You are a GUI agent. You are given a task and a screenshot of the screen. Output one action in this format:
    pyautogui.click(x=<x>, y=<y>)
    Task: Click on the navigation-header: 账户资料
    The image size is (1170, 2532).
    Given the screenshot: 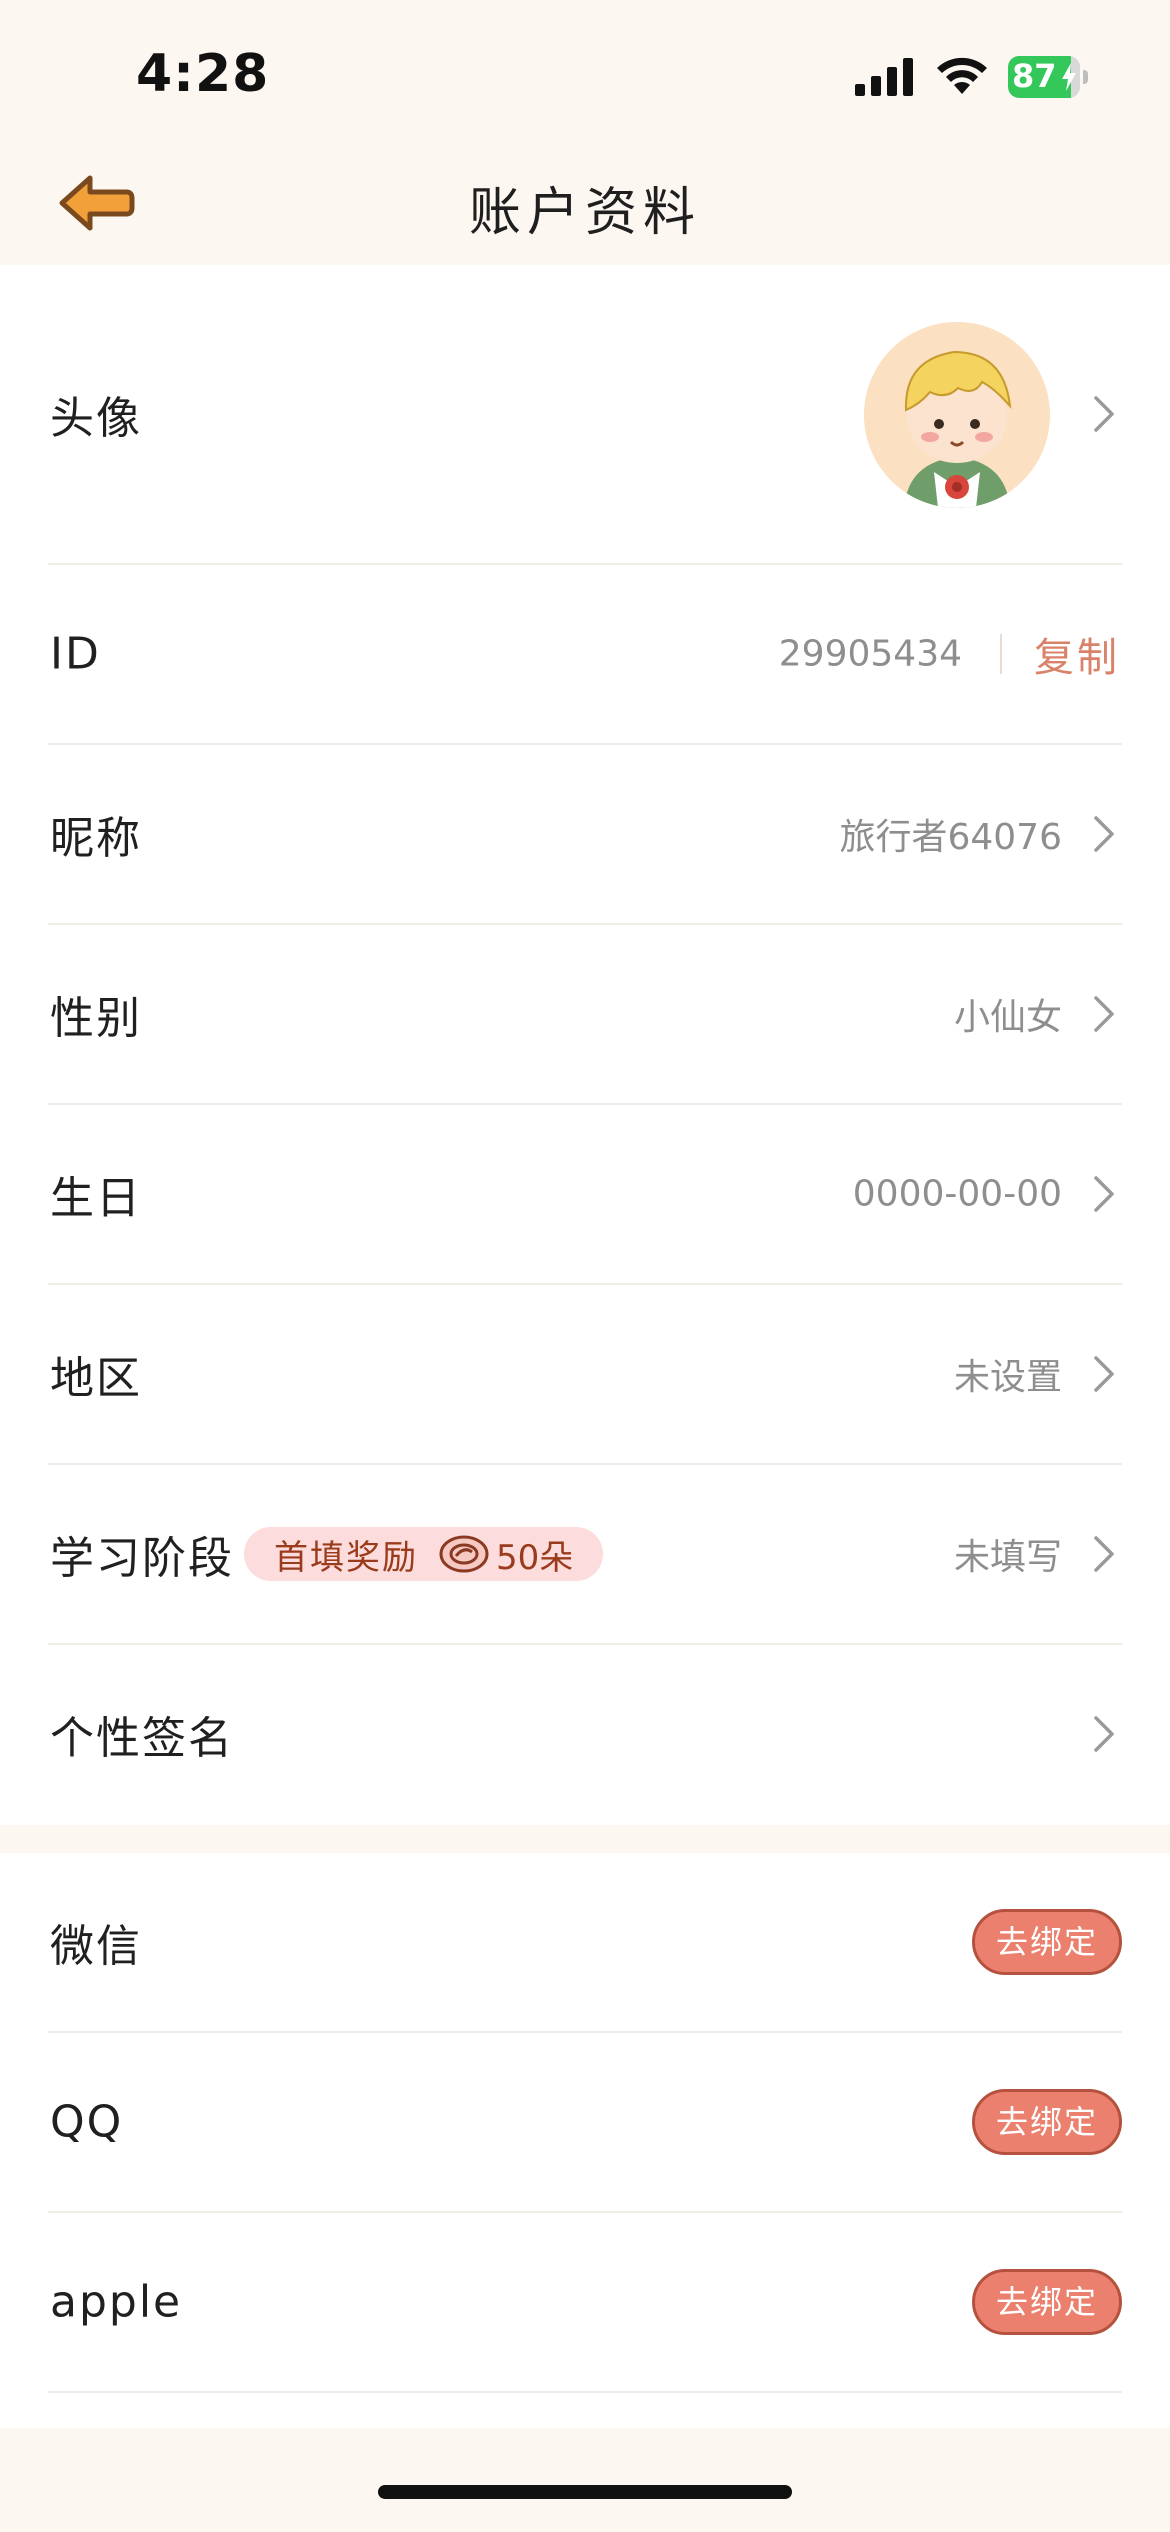 What is the action you would take?
    pyautogui.click(x=585, y=207)
    